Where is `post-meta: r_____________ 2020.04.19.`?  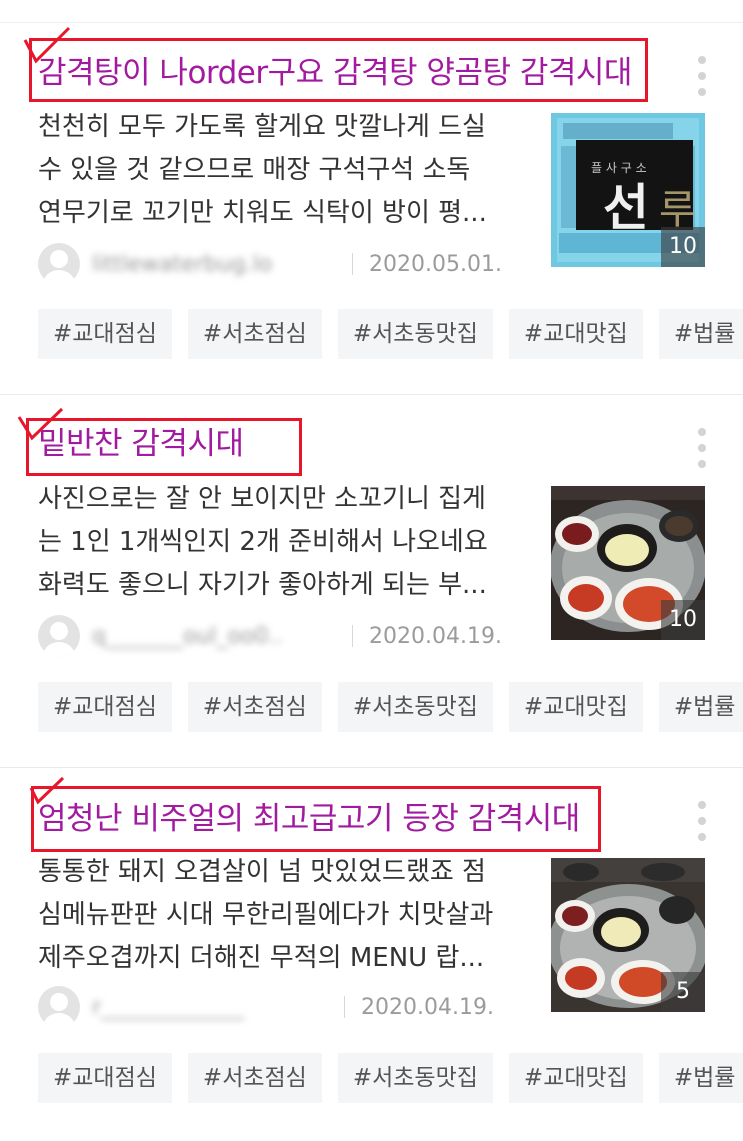
post-meta: r_____________ 2020.04.19. is located at coordinates (266, 1007).